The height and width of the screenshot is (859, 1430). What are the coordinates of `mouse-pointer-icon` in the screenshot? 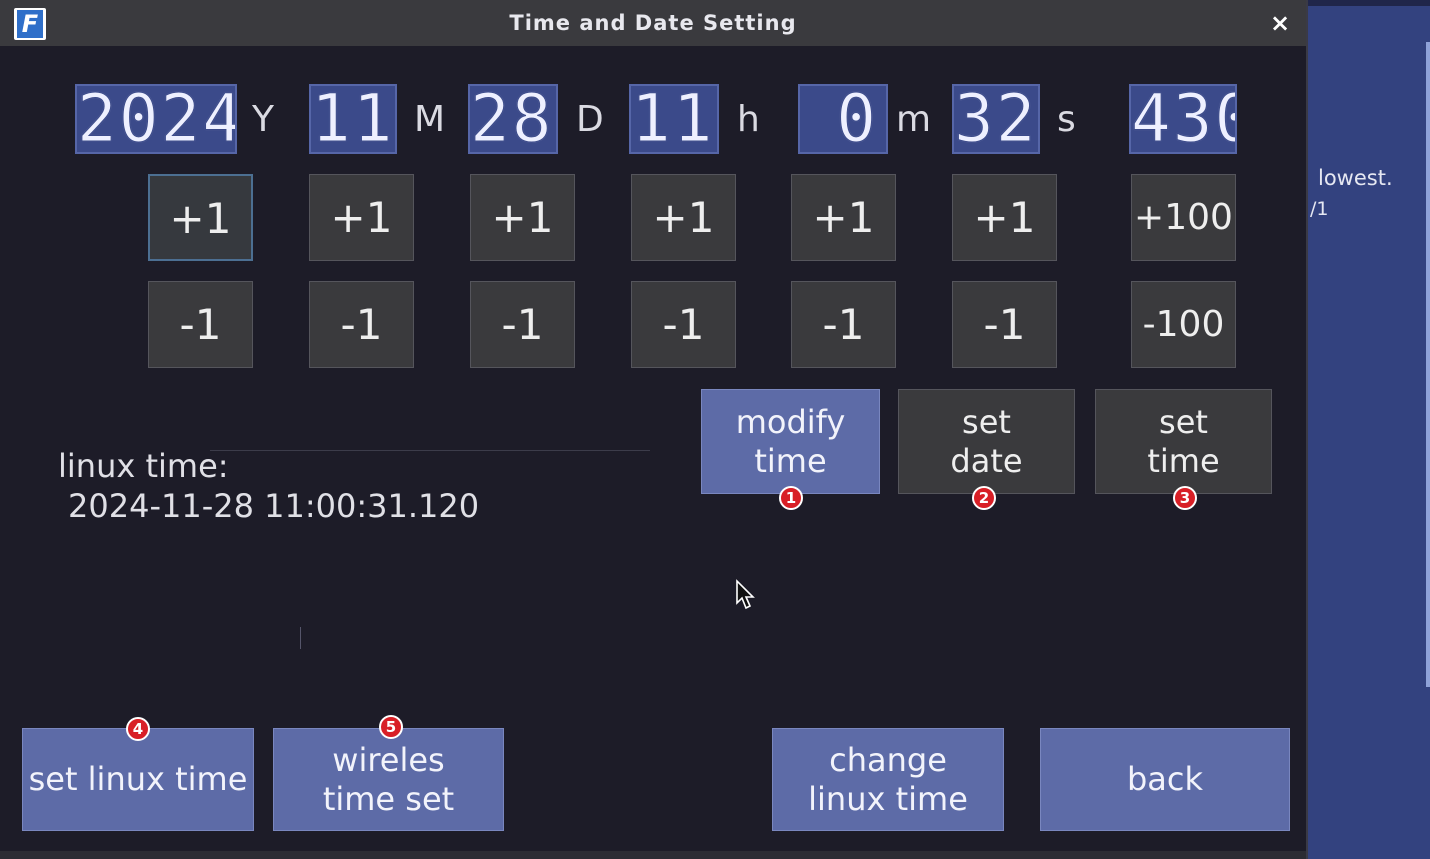 It's located at (745, 594).